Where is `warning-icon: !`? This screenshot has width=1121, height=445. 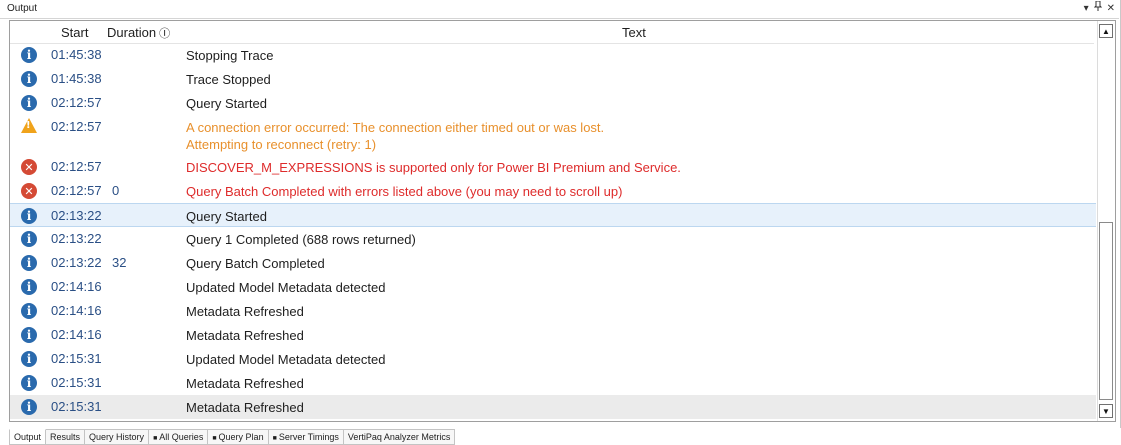 warning-icon: ! is located at coordinates (29, 125).